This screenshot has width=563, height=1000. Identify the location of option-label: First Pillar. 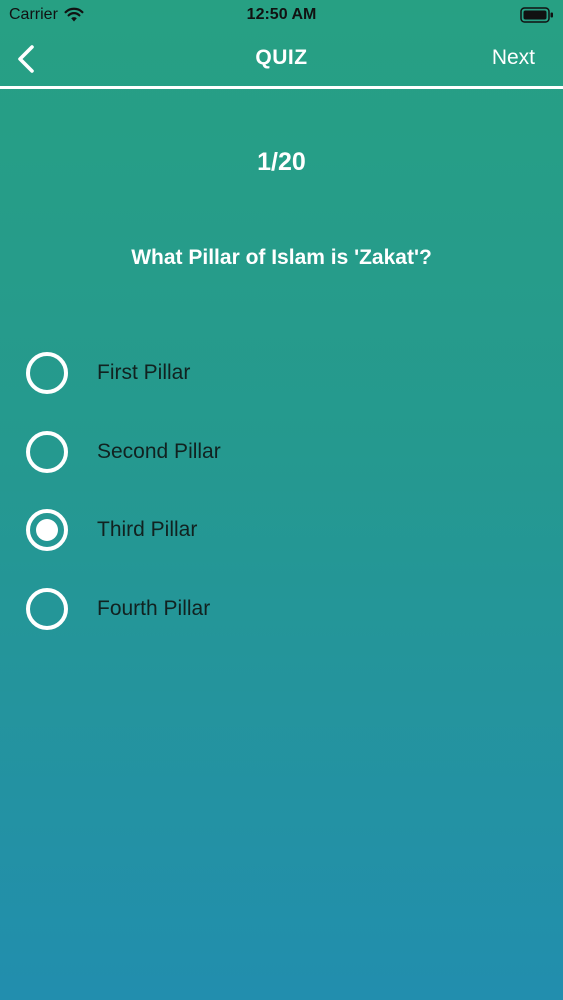
(144, 372).